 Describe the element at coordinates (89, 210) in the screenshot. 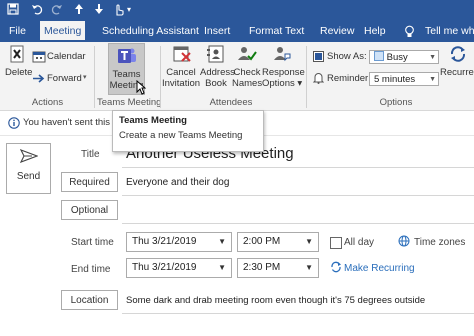

I see `optional-button: Optional` at that location.